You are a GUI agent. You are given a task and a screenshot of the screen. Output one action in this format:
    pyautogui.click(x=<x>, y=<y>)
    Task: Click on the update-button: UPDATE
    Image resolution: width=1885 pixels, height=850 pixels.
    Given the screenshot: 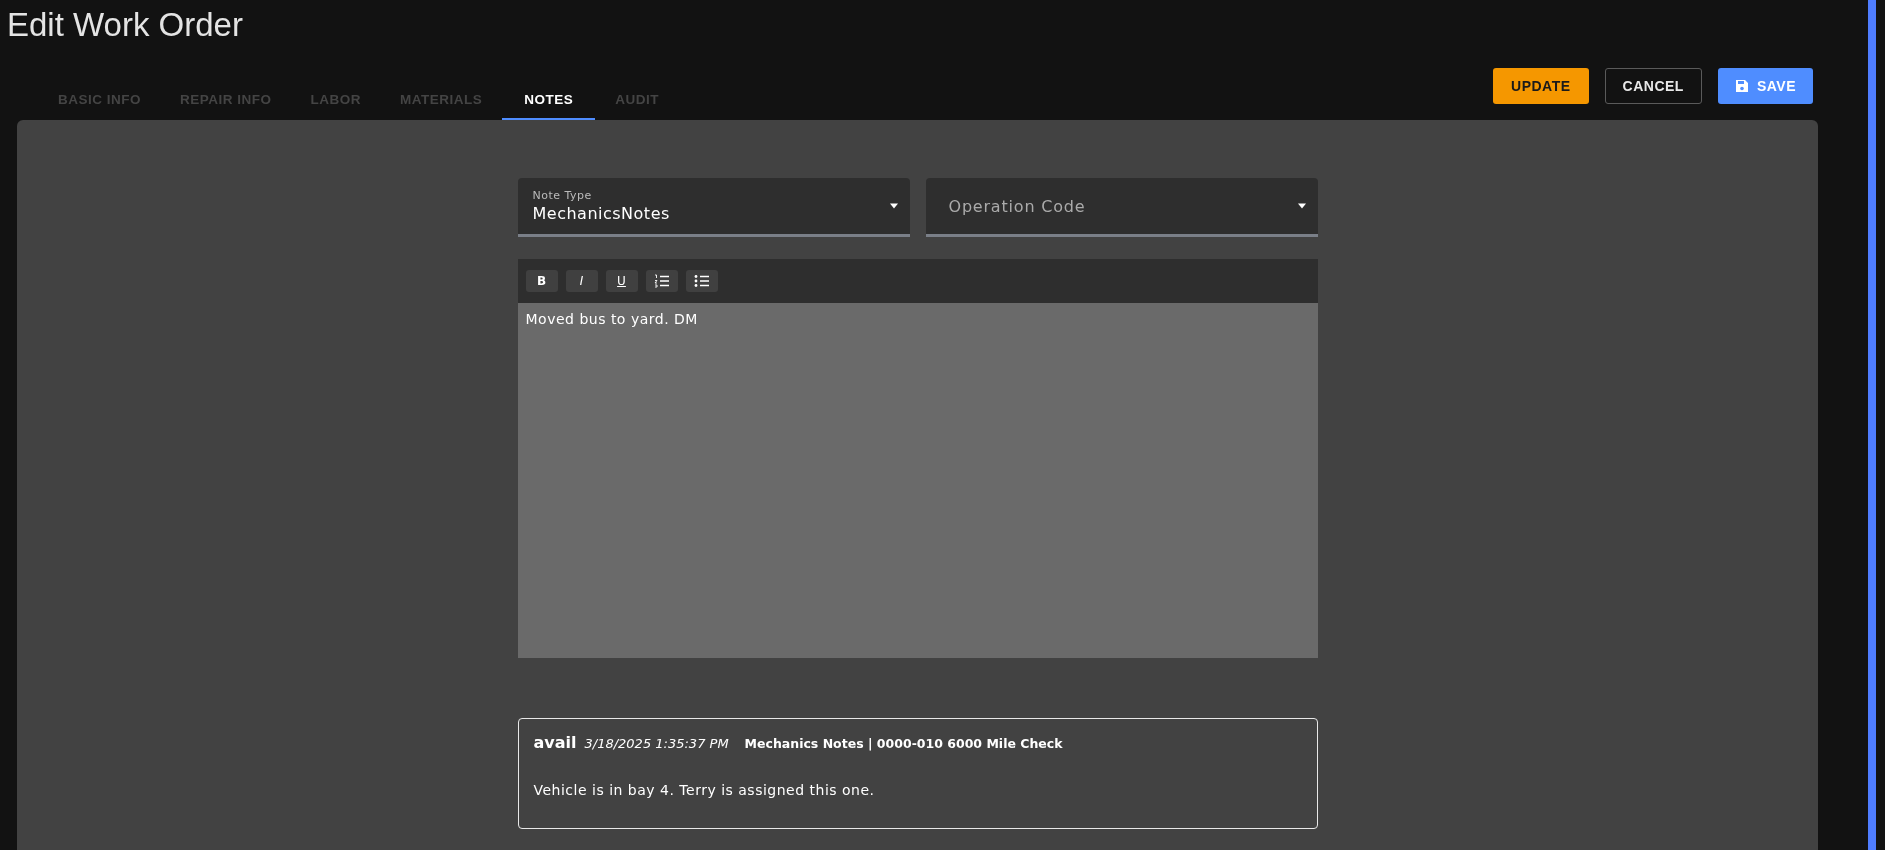 What is the action you would take?
    pyautogui.click(x=1541, y=86)
    